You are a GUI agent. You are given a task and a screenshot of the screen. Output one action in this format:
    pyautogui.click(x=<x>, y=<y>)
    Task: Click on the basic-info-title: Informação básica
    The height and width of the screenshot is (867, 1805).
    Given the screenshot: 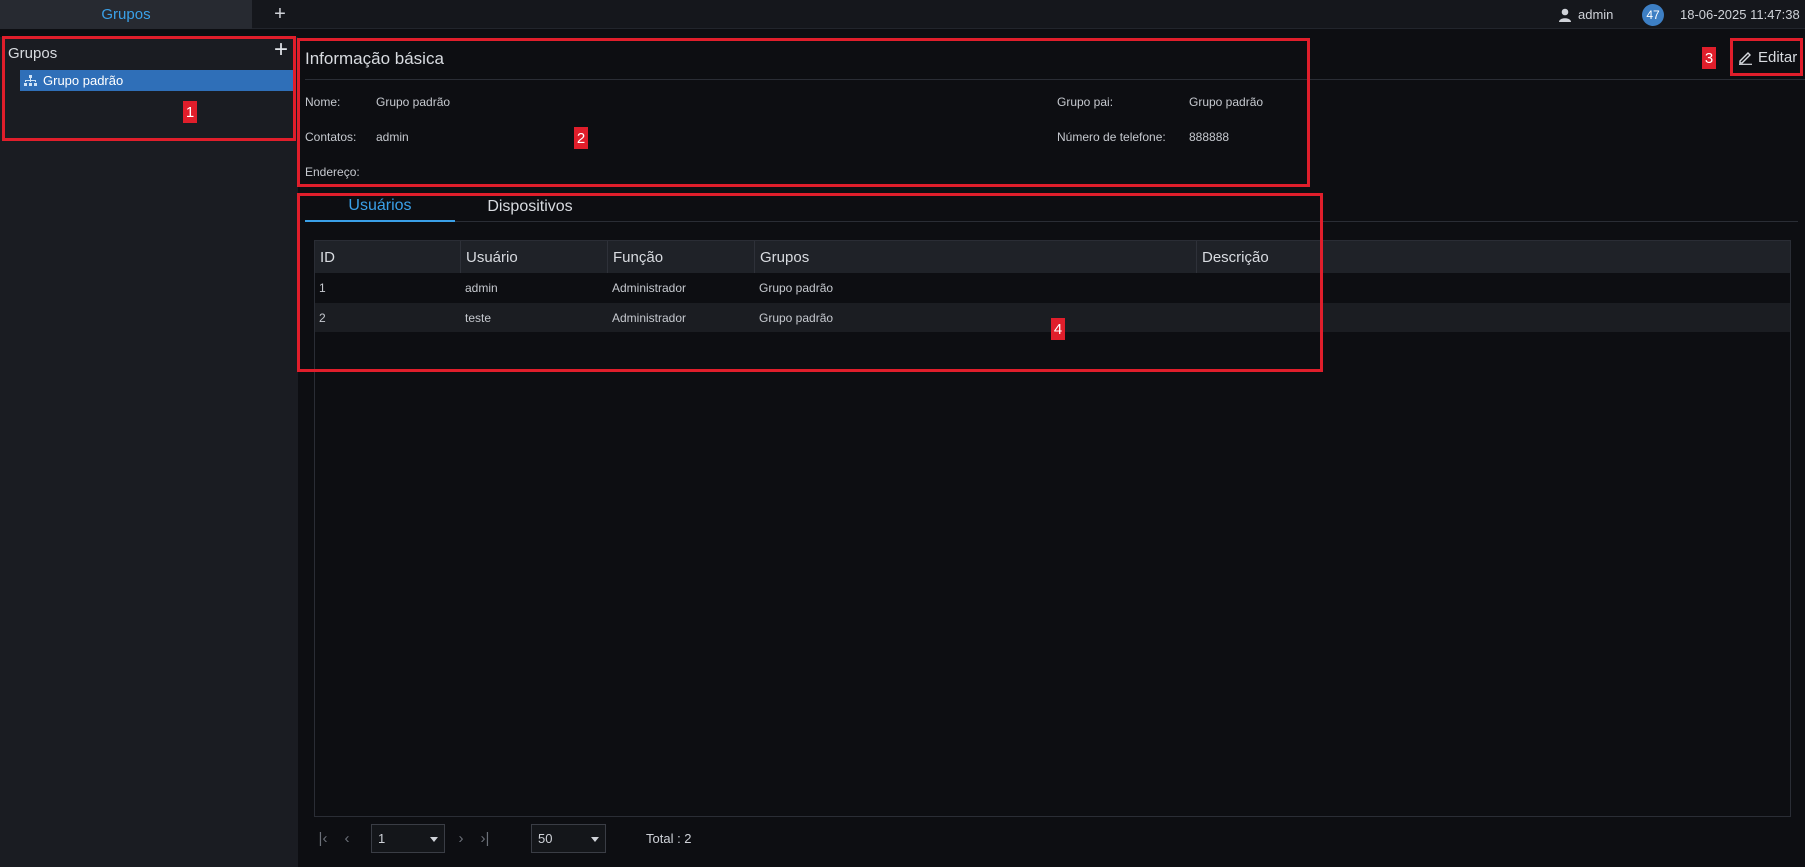 What is the action you would take?
    pyautogui.click(x=374, y=58)
    